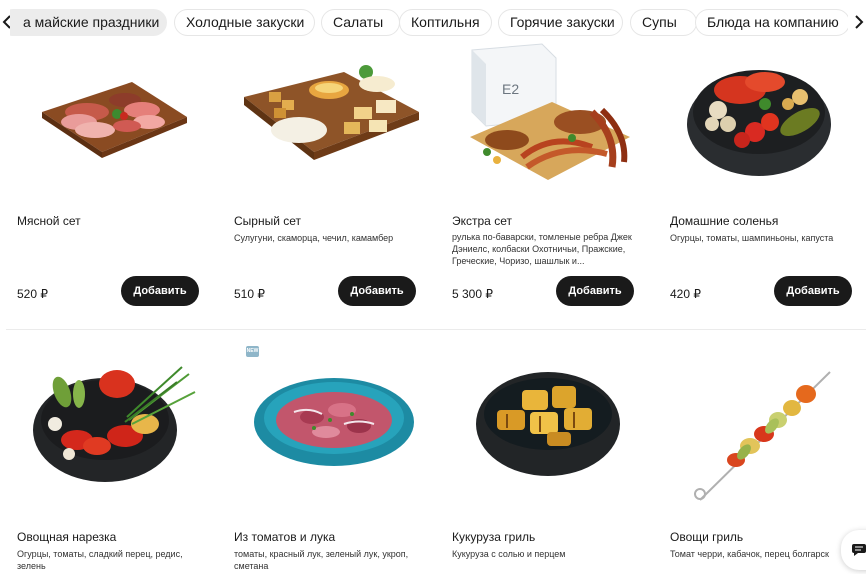 This screenshot has height=574, width=866. Describe the element at coordinates (244, 22) in the screenshot. I see `category-chip-cold-snacks: Холодные закуски` at that location.